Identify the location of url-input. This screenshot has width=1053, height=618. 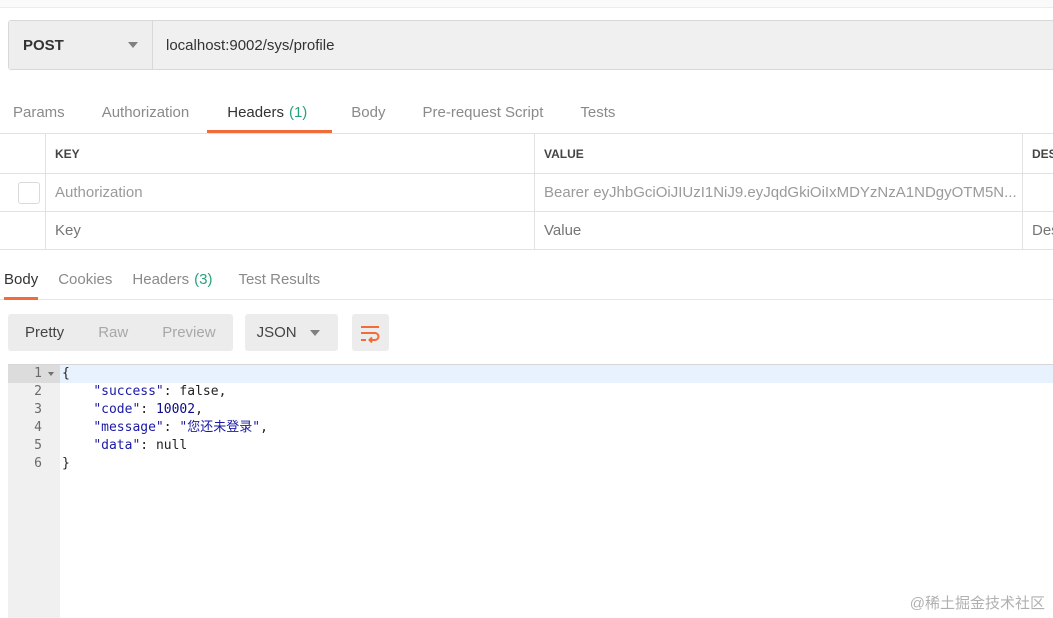
(603, 45).